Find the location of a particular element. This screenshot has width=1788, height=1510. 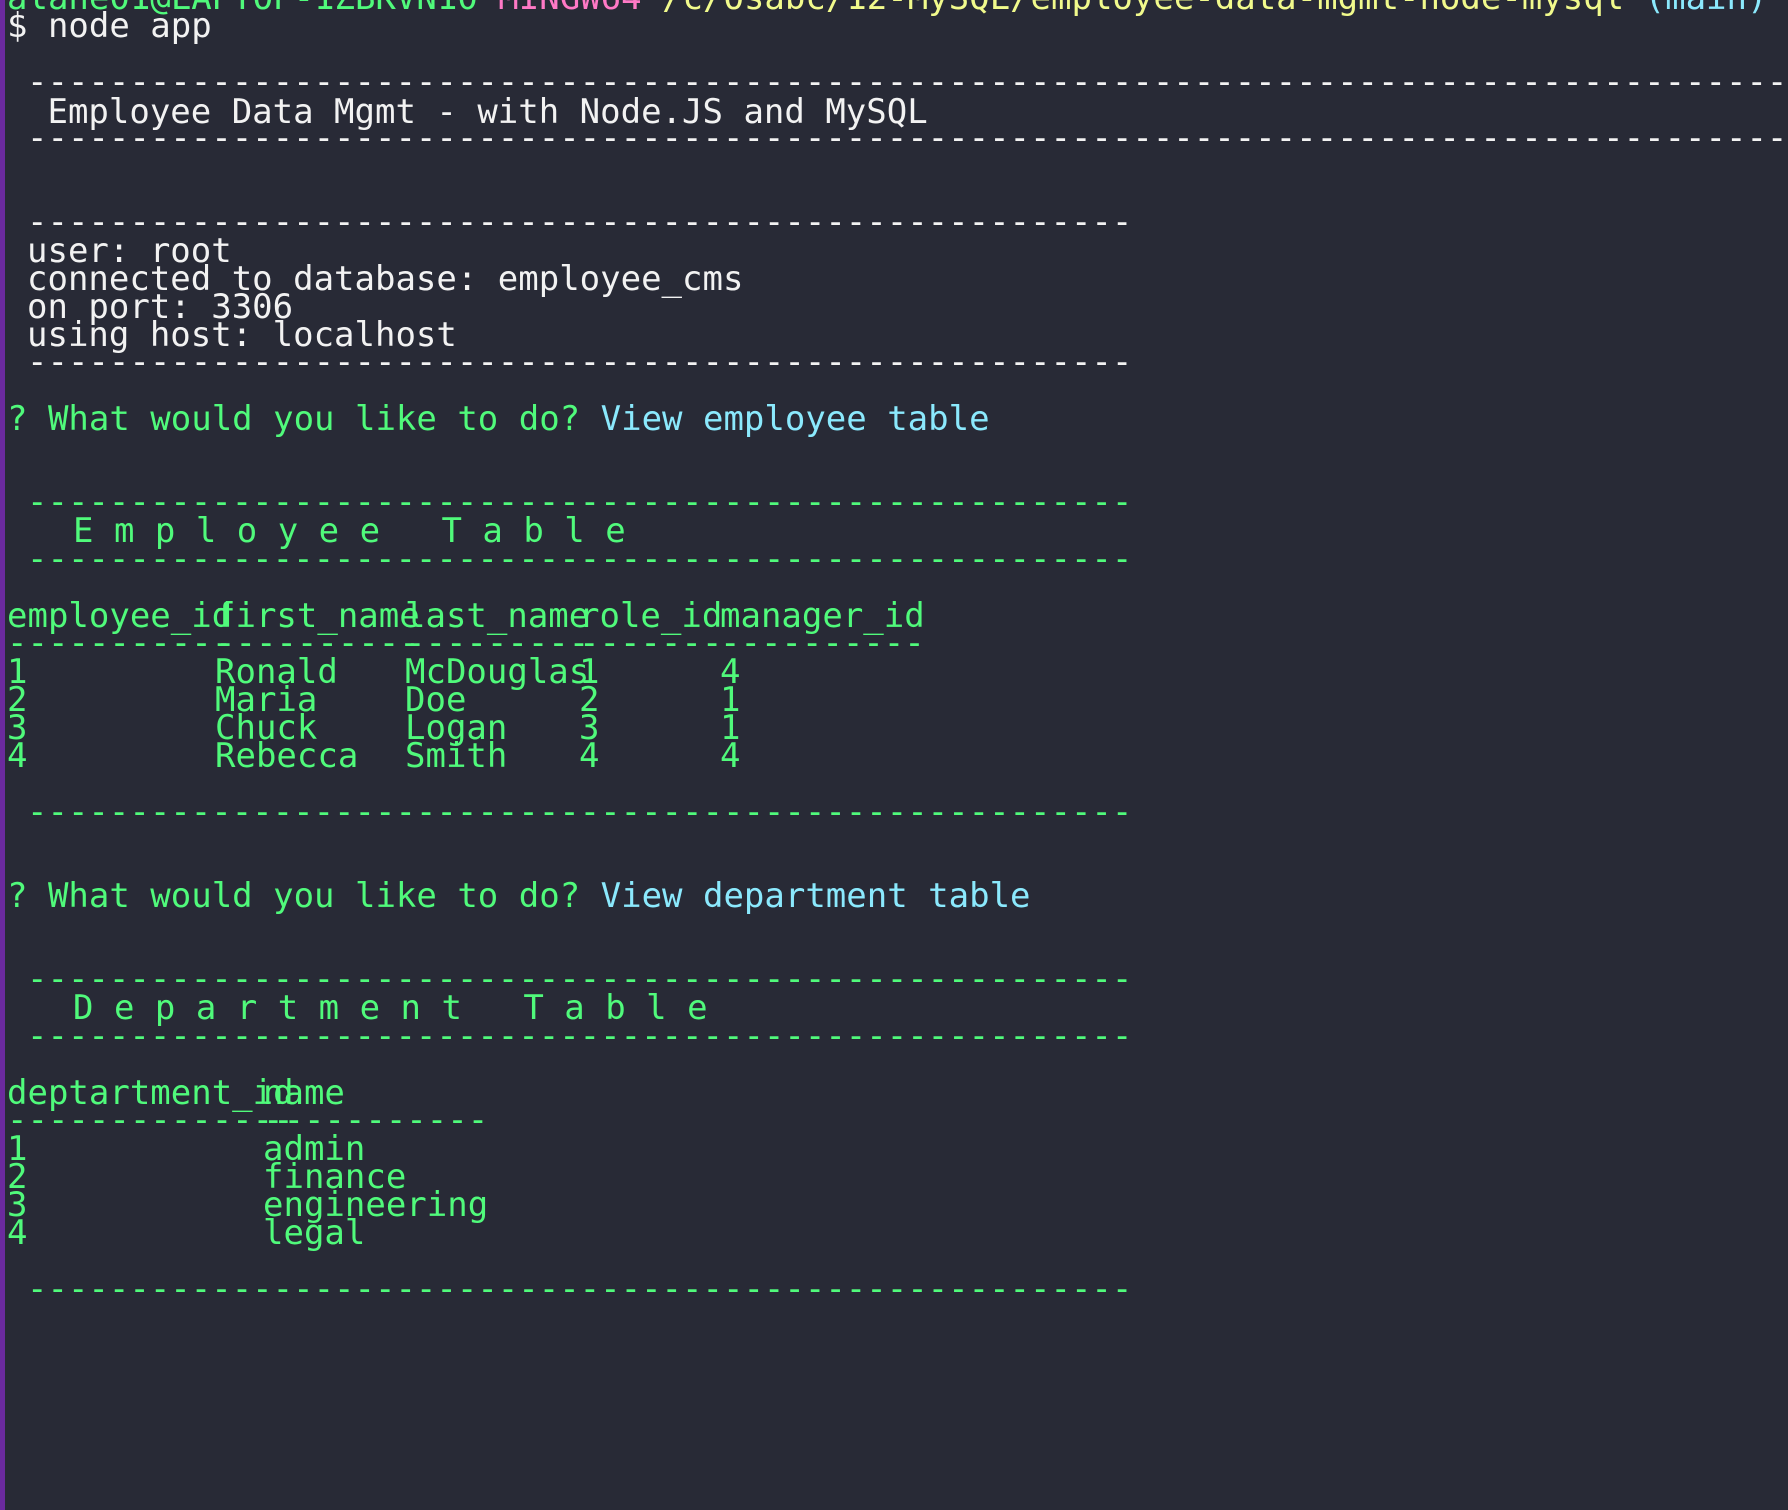

prompt-answer: View department table is located at coordinates (815, 896).